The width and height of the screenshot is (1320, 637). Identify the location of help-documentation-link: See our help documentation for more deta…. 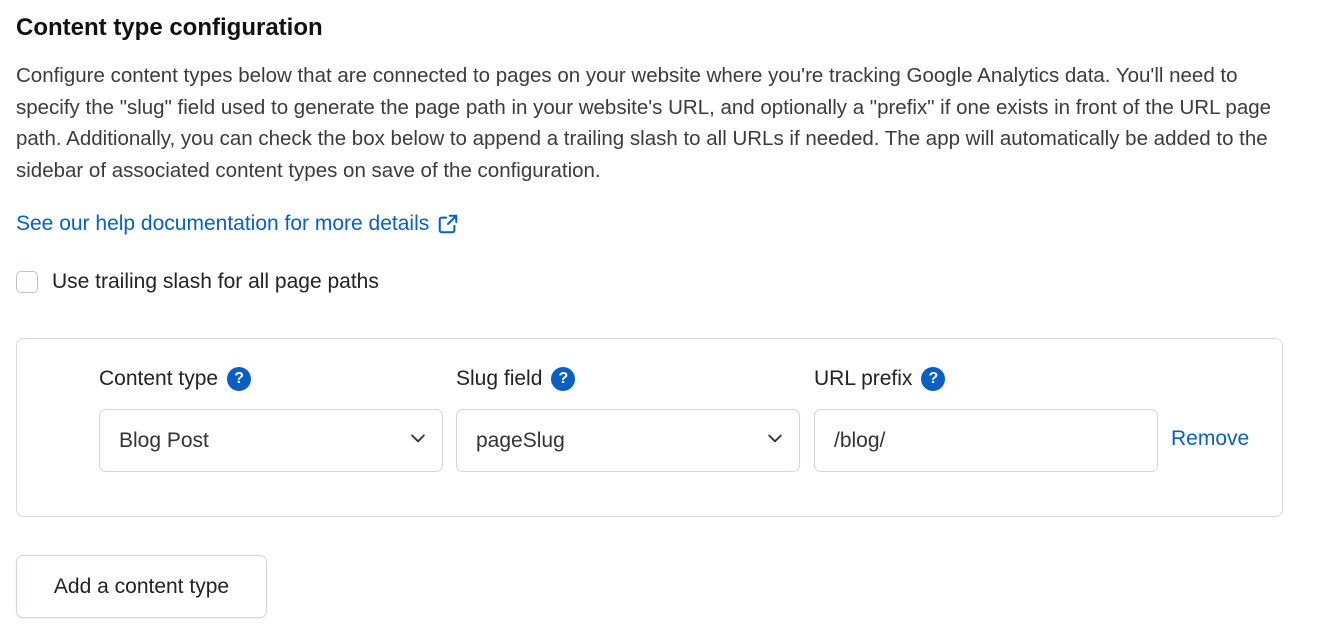
(237, 224).